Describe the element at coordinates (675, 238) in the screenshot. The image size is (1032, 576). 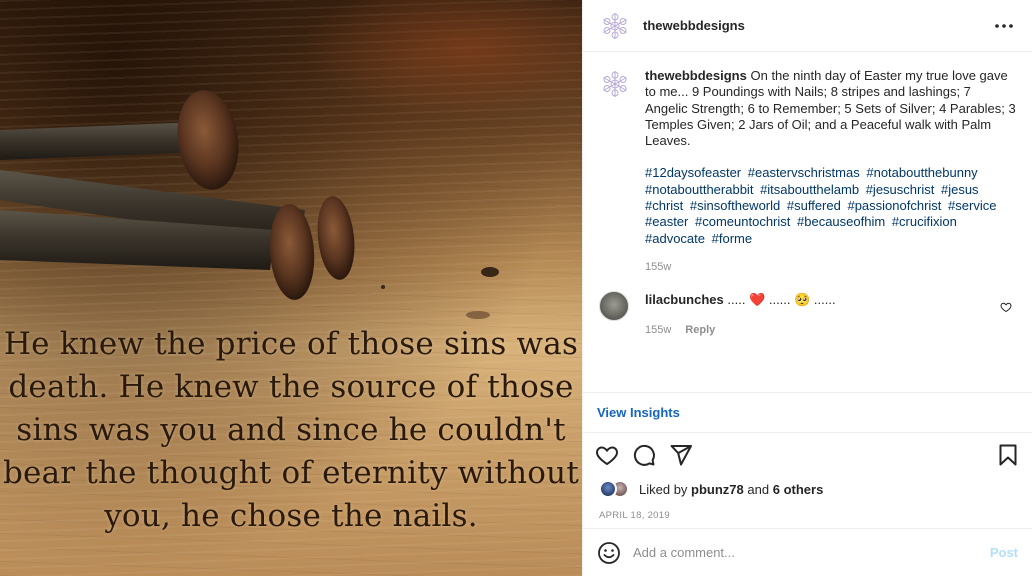
I see `hashtag-link: #advocate` at that location.